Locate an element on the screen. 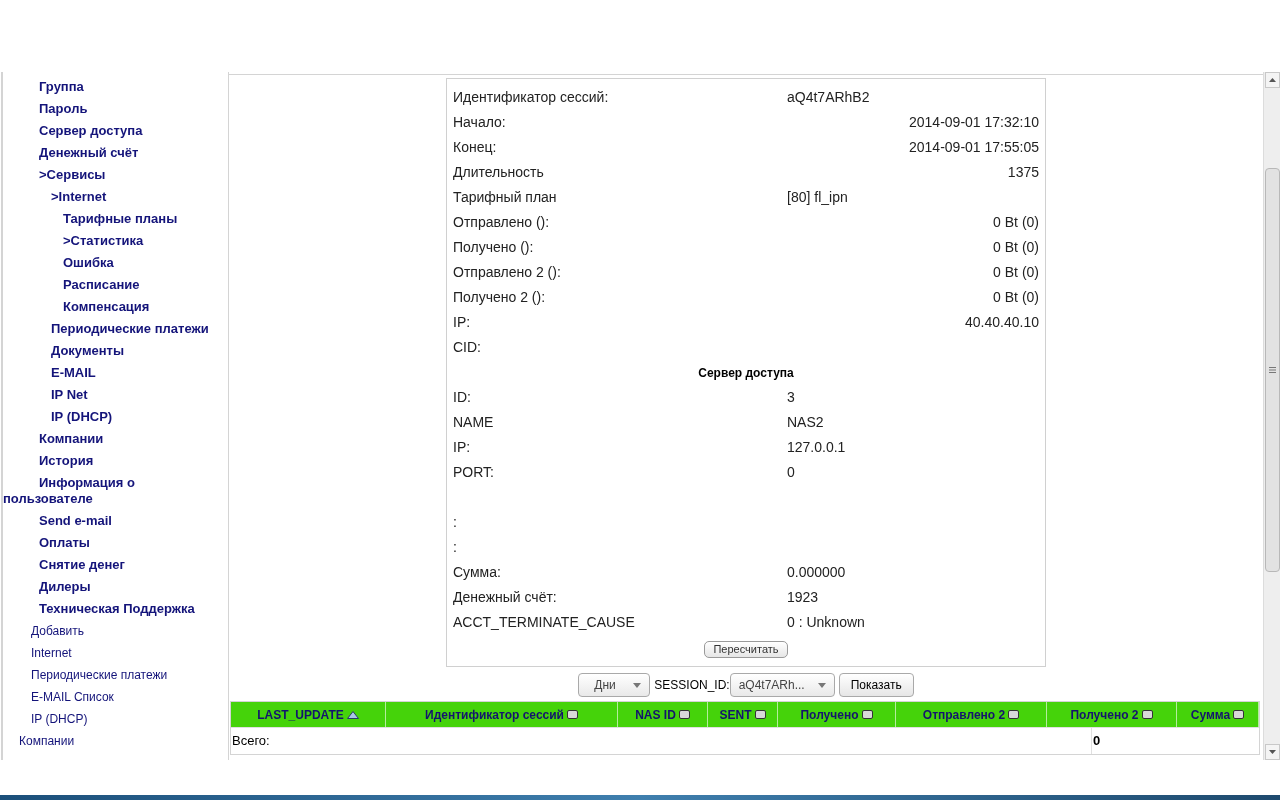 The width and height of the screenshot is (1280, 800). scroll-thumb is located at coordinates (1272, 370).